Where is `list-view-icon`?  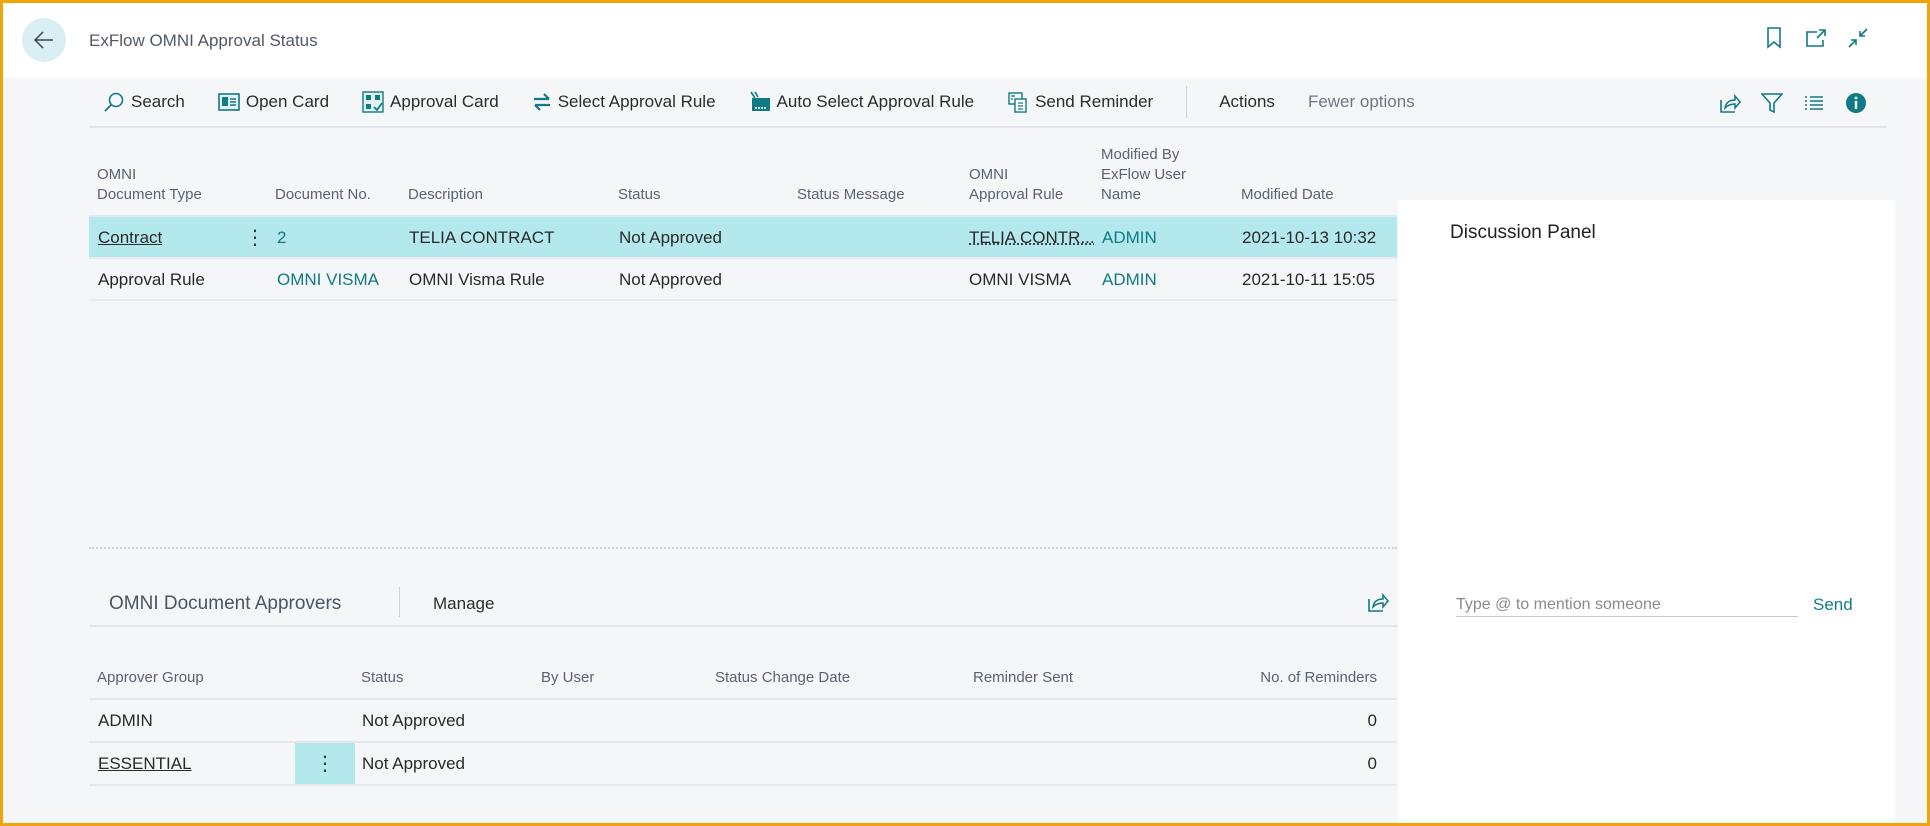
list-view-icon is located at coordinates (1814, 103).